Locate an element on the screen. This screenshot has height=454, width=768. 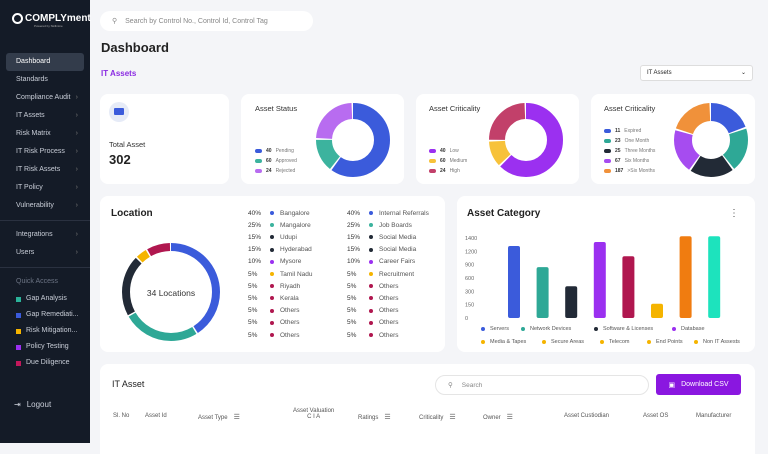
column-header: Asset Type ☰ is located at coordinates (219, 417).